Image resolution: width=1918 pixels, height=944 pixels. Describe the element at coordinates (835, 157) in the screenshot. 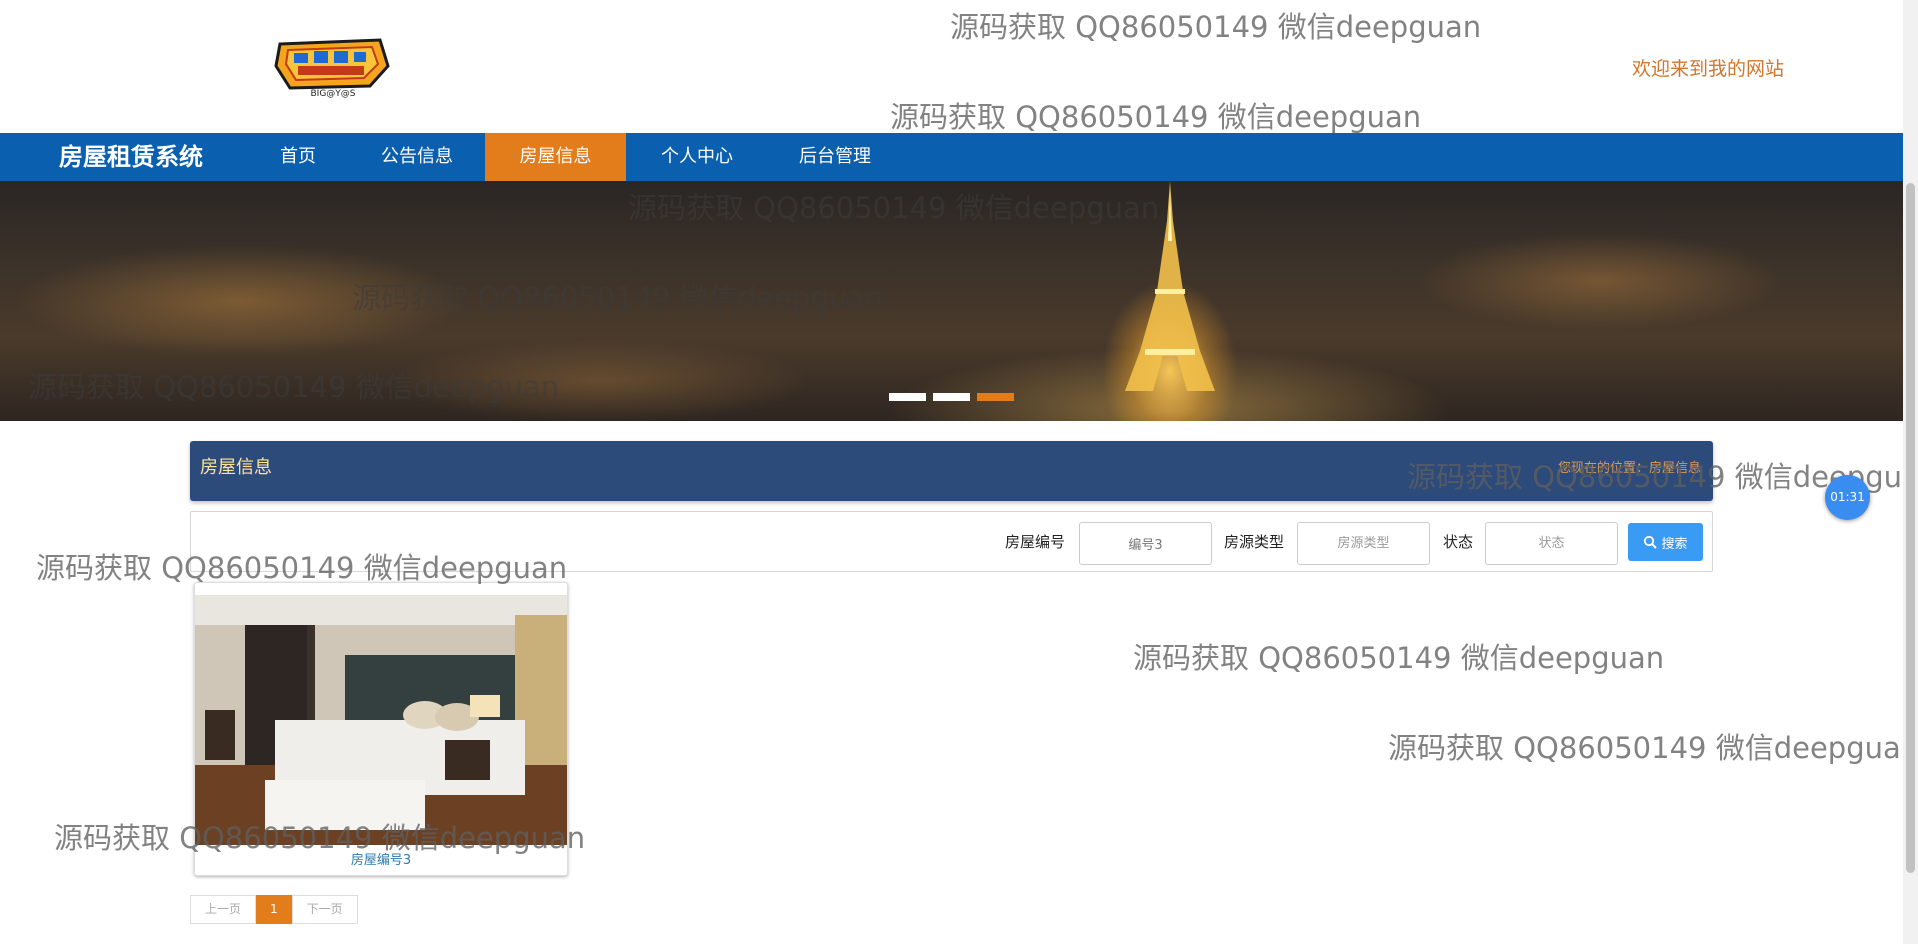

I see `nav-item-admin: 后台管理` at that location.